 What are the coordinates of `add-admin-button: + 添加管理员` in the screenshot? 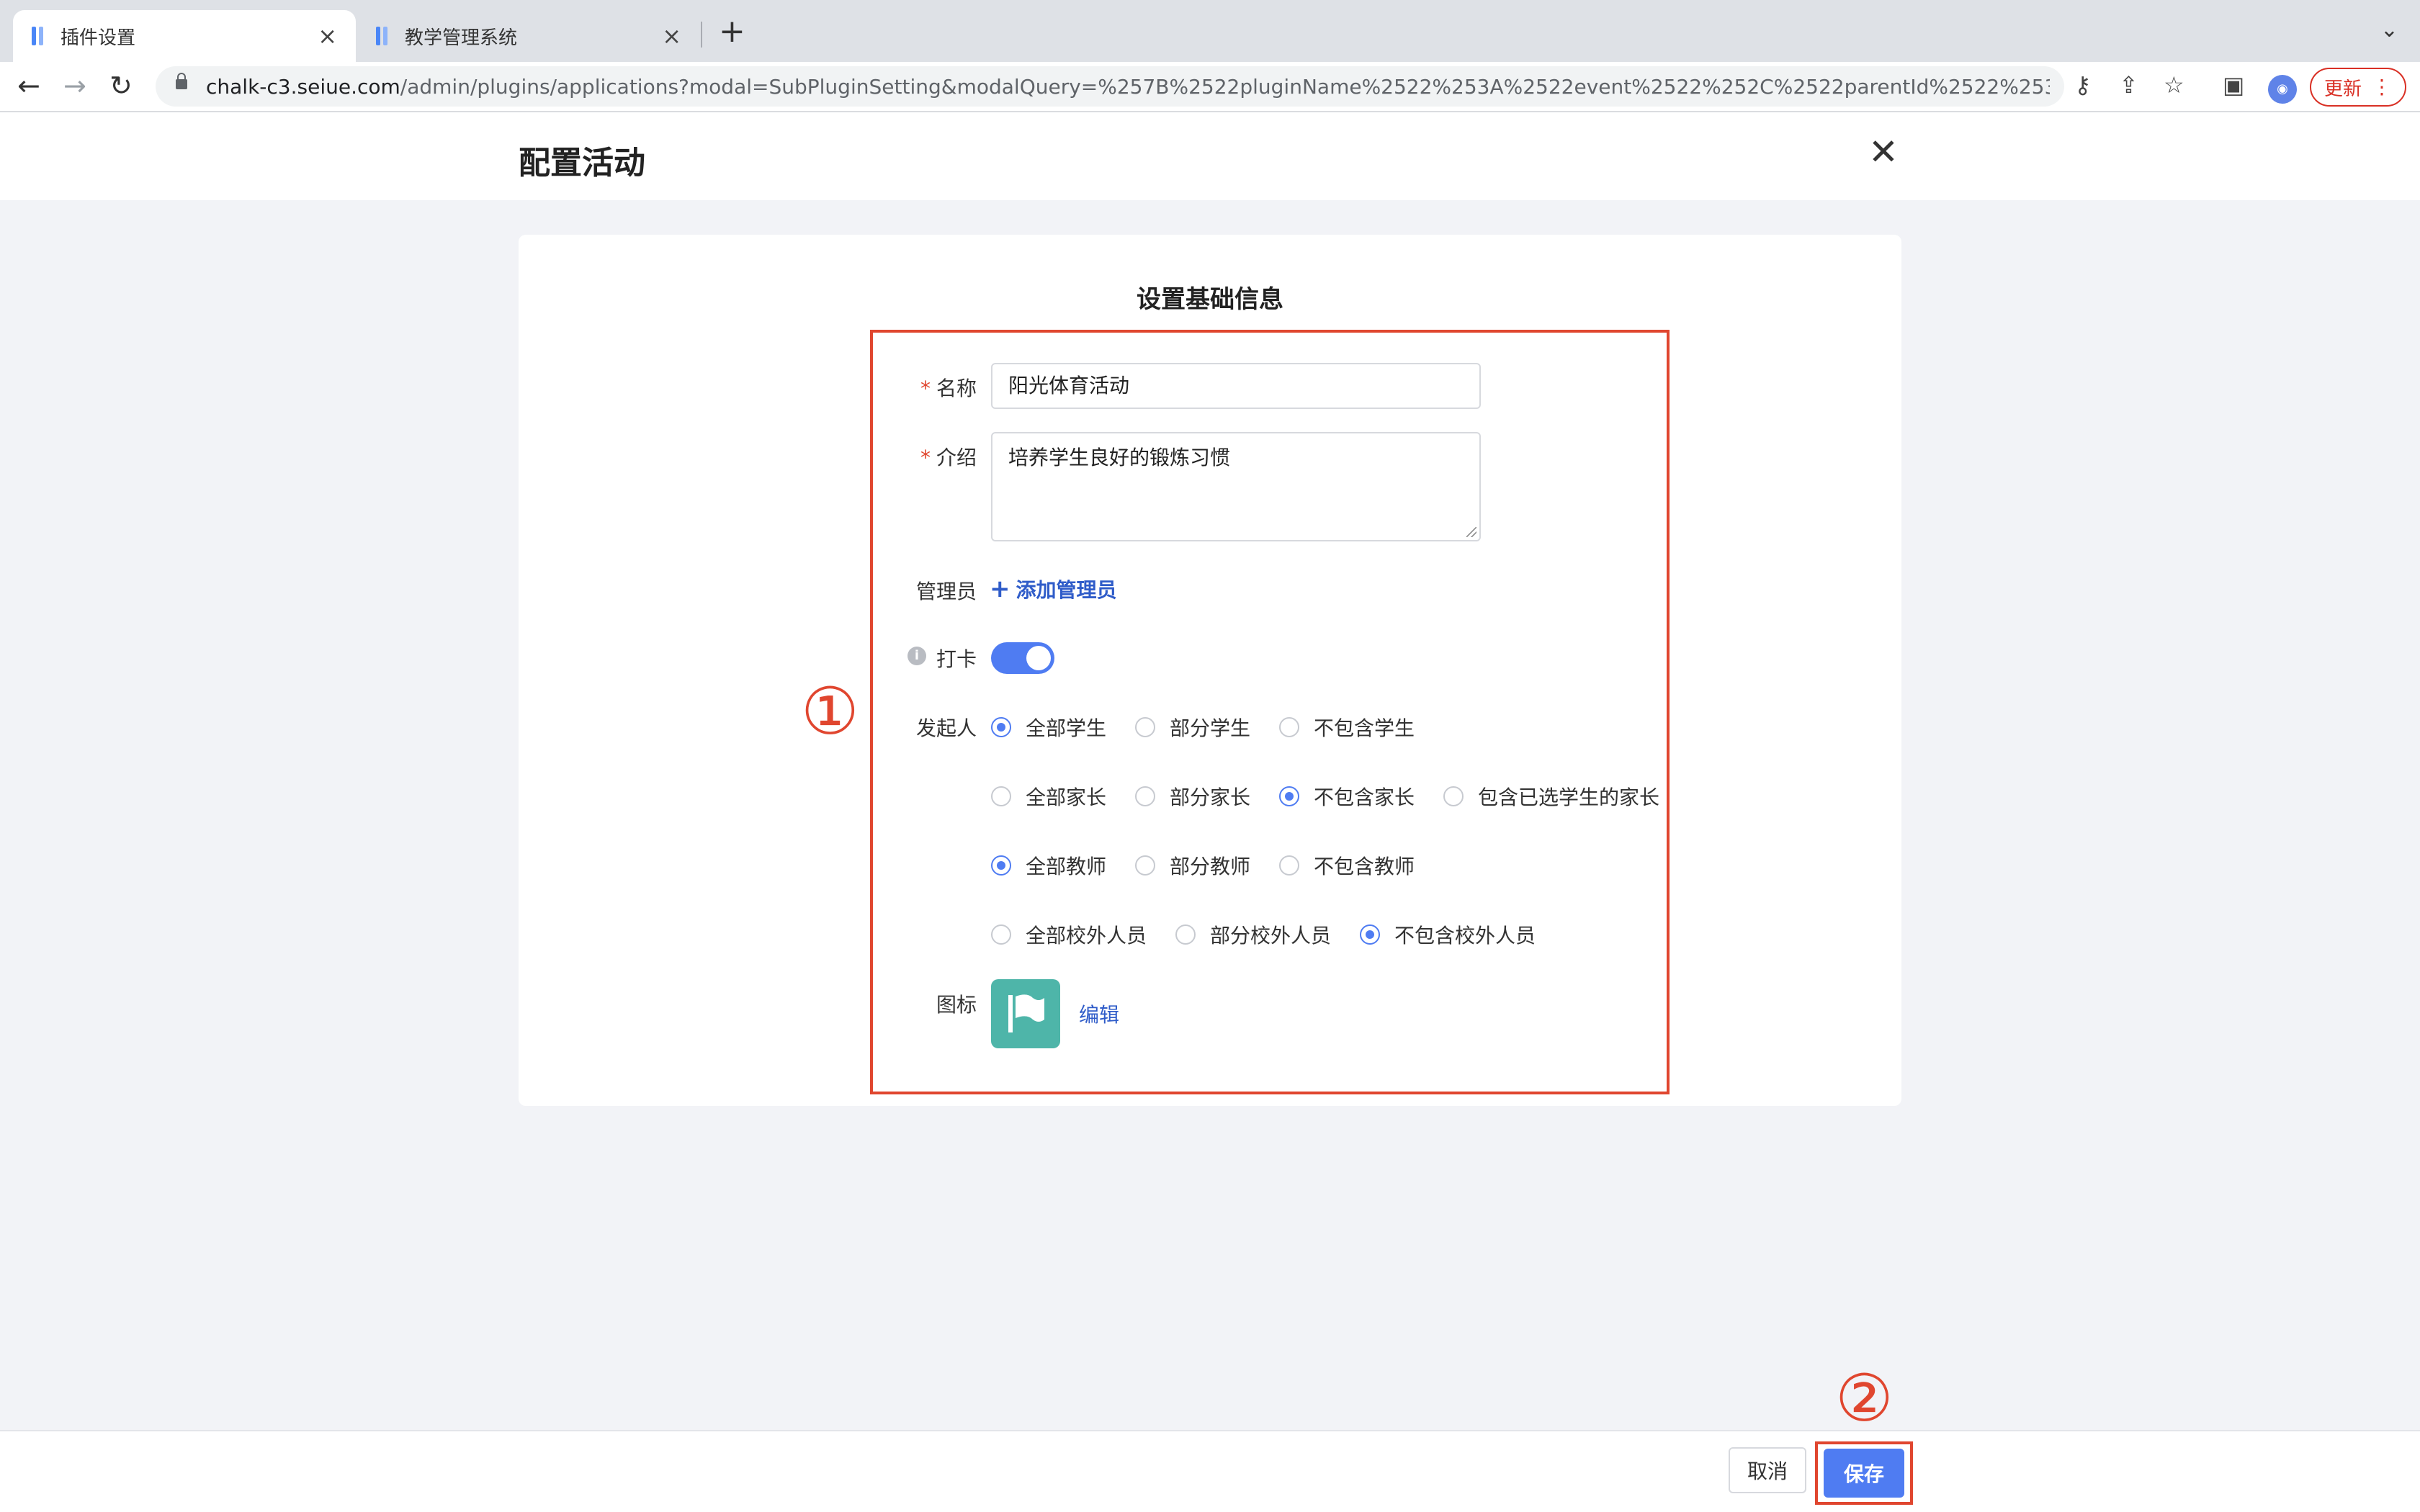 It's located at (1053, 589).